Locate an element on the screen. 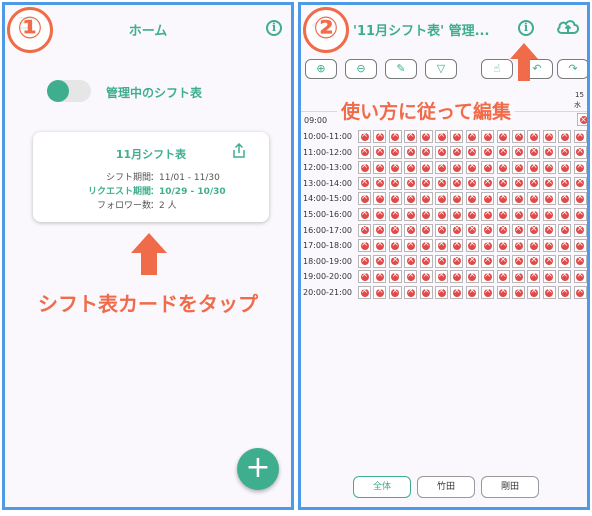  cloud-upload-icon is located at coordinates (568, 29).